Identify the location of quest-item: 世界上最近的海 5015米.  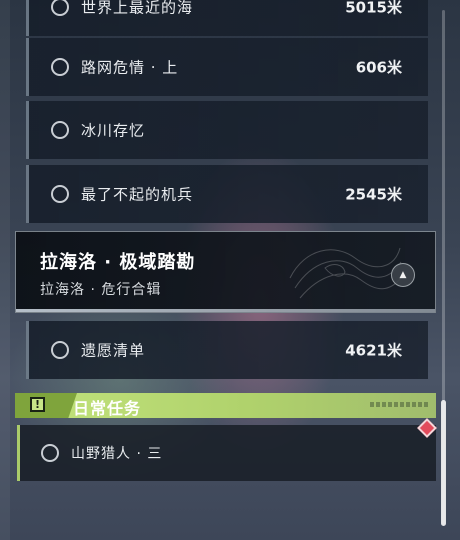
(227, 18).